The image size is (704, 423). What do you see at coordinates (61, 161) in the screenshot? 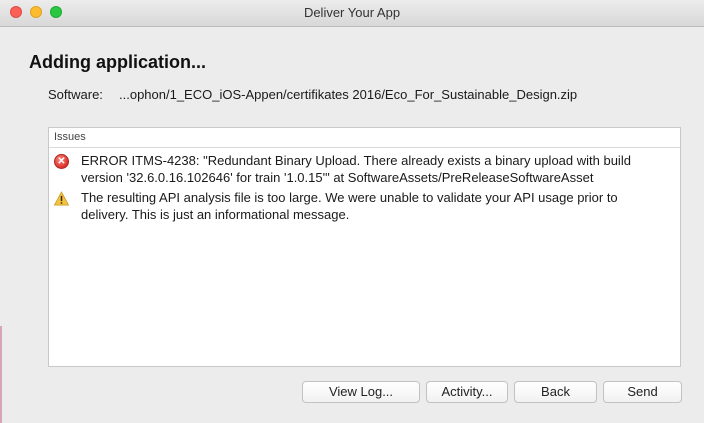
I see `error-icon: ✕` at bounding box center [61, 161].